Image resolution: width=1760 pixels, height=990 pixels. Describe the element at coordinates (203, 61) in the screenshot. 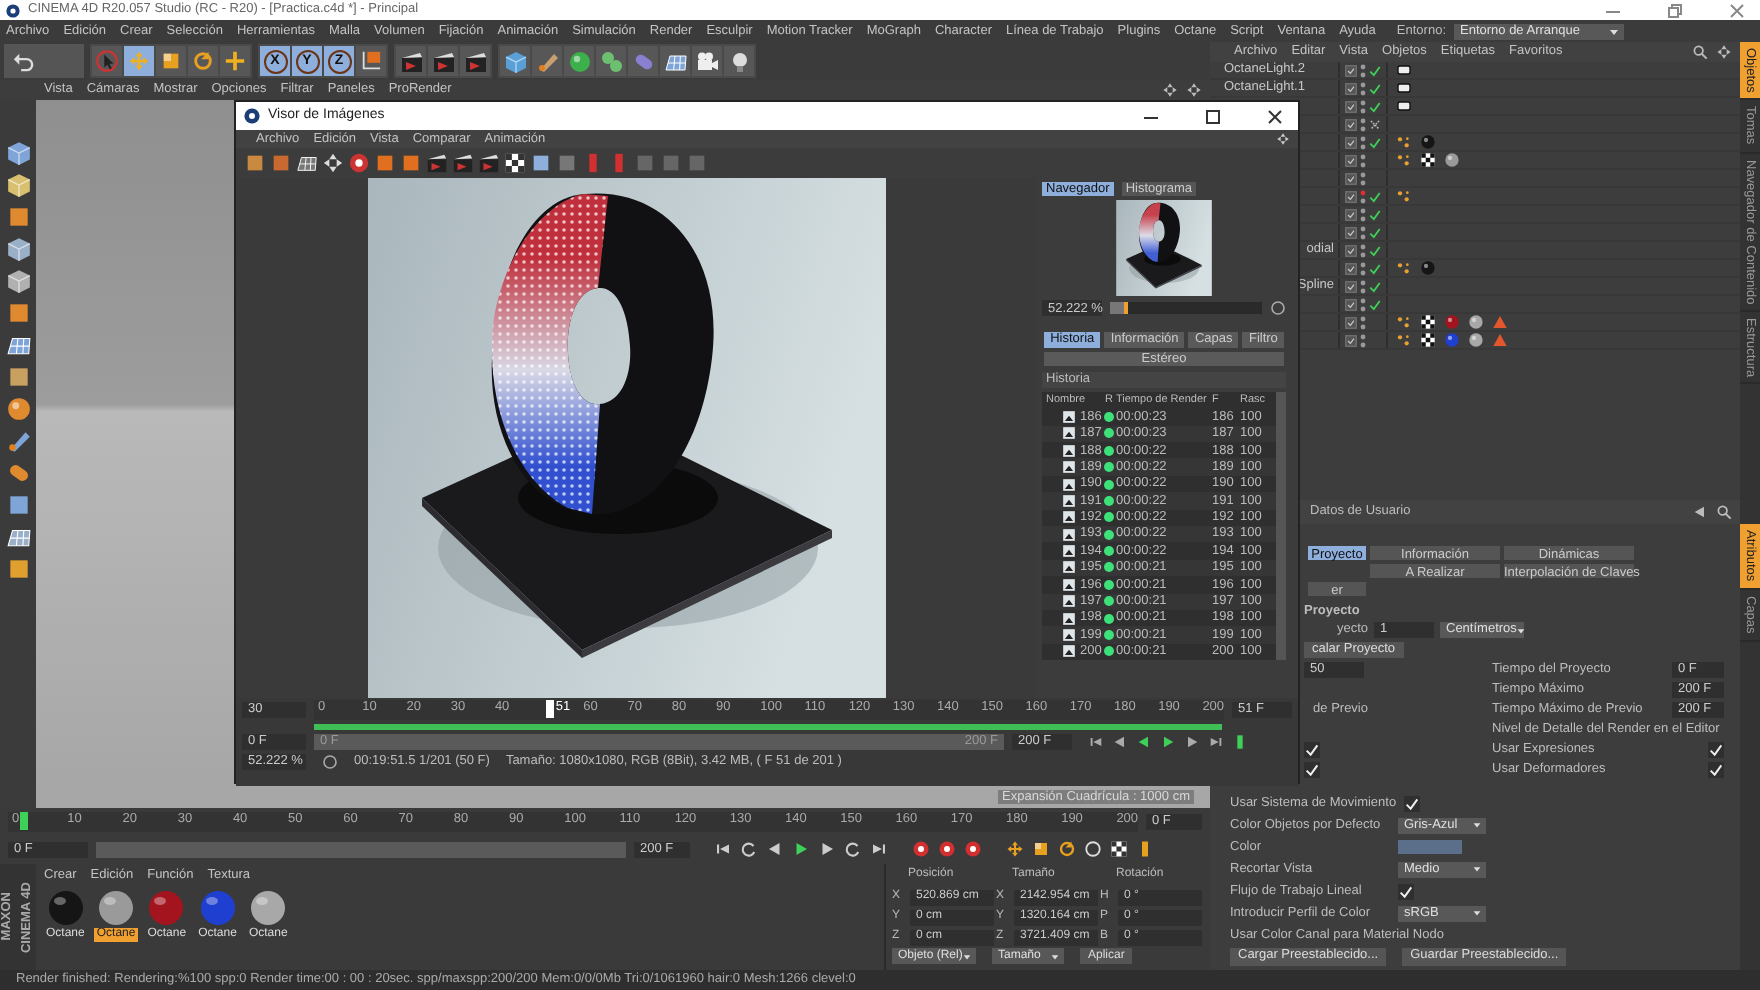

I see `rotate-tool-button` at that location.